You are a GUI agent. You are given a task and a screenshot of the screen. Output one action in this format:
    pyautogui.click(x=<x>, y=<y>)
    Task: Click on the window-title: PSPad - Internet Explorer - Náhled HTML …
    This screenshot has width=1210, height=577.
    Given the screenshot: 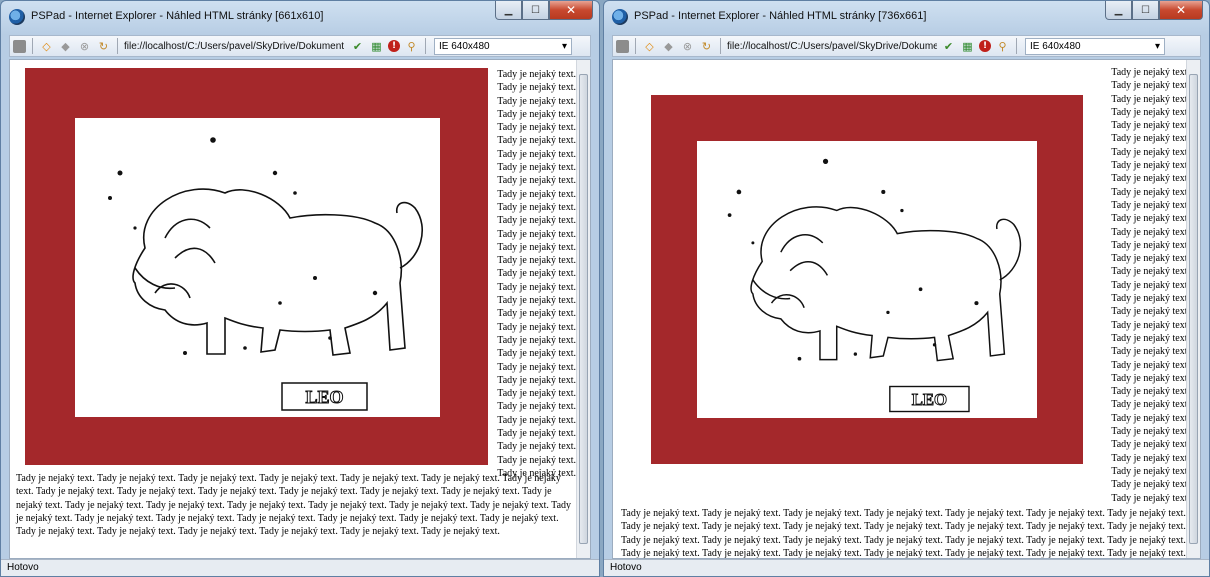 What is the action you would take?
    pyautogui.click(x=177, y=16)
    